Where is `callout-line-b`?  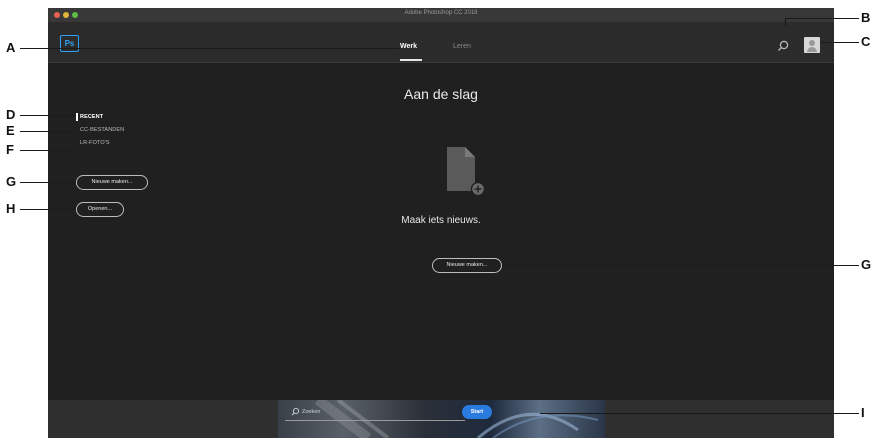 callout-line-b is located at coordinates (822, 19).